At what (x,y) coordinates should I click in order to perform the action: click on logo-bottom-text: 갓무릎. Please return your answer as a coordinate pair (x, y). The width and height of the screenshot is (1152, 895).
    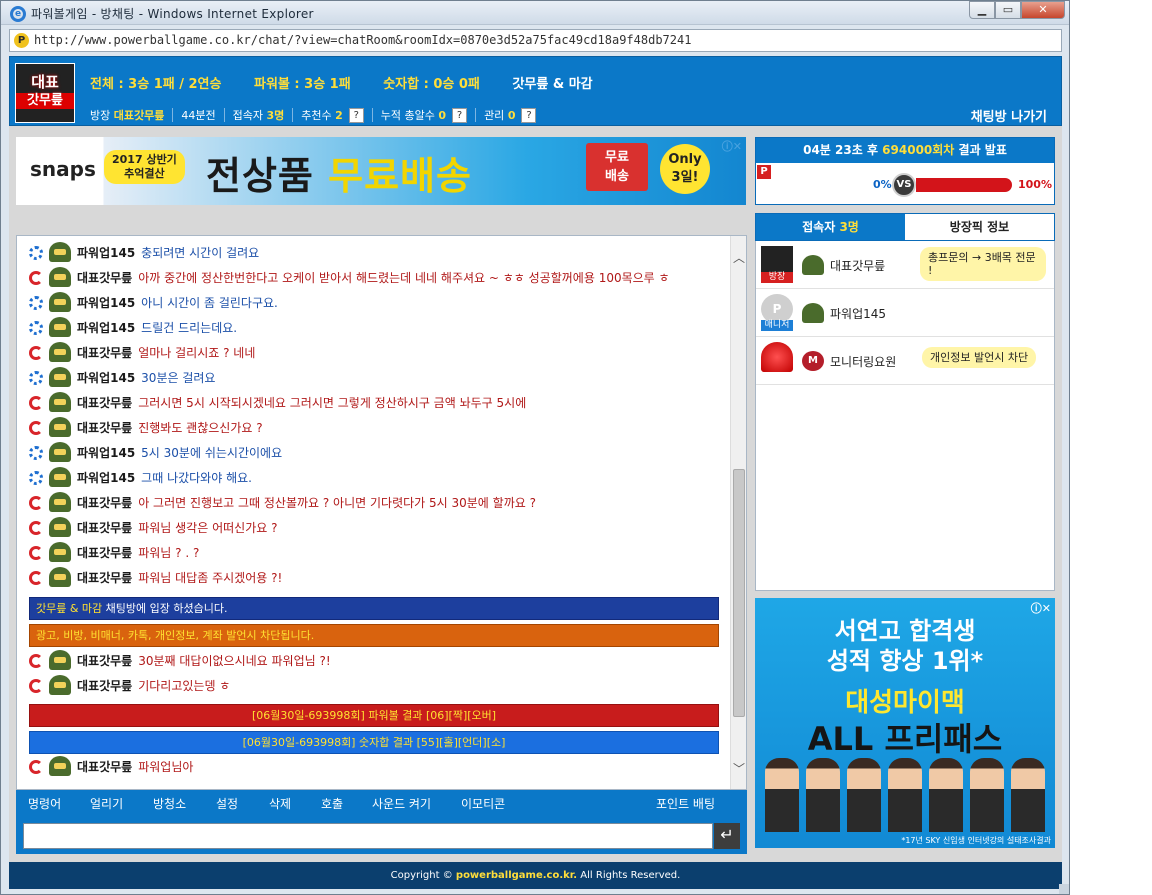
    Looking at the image, I should click on (45, 101).